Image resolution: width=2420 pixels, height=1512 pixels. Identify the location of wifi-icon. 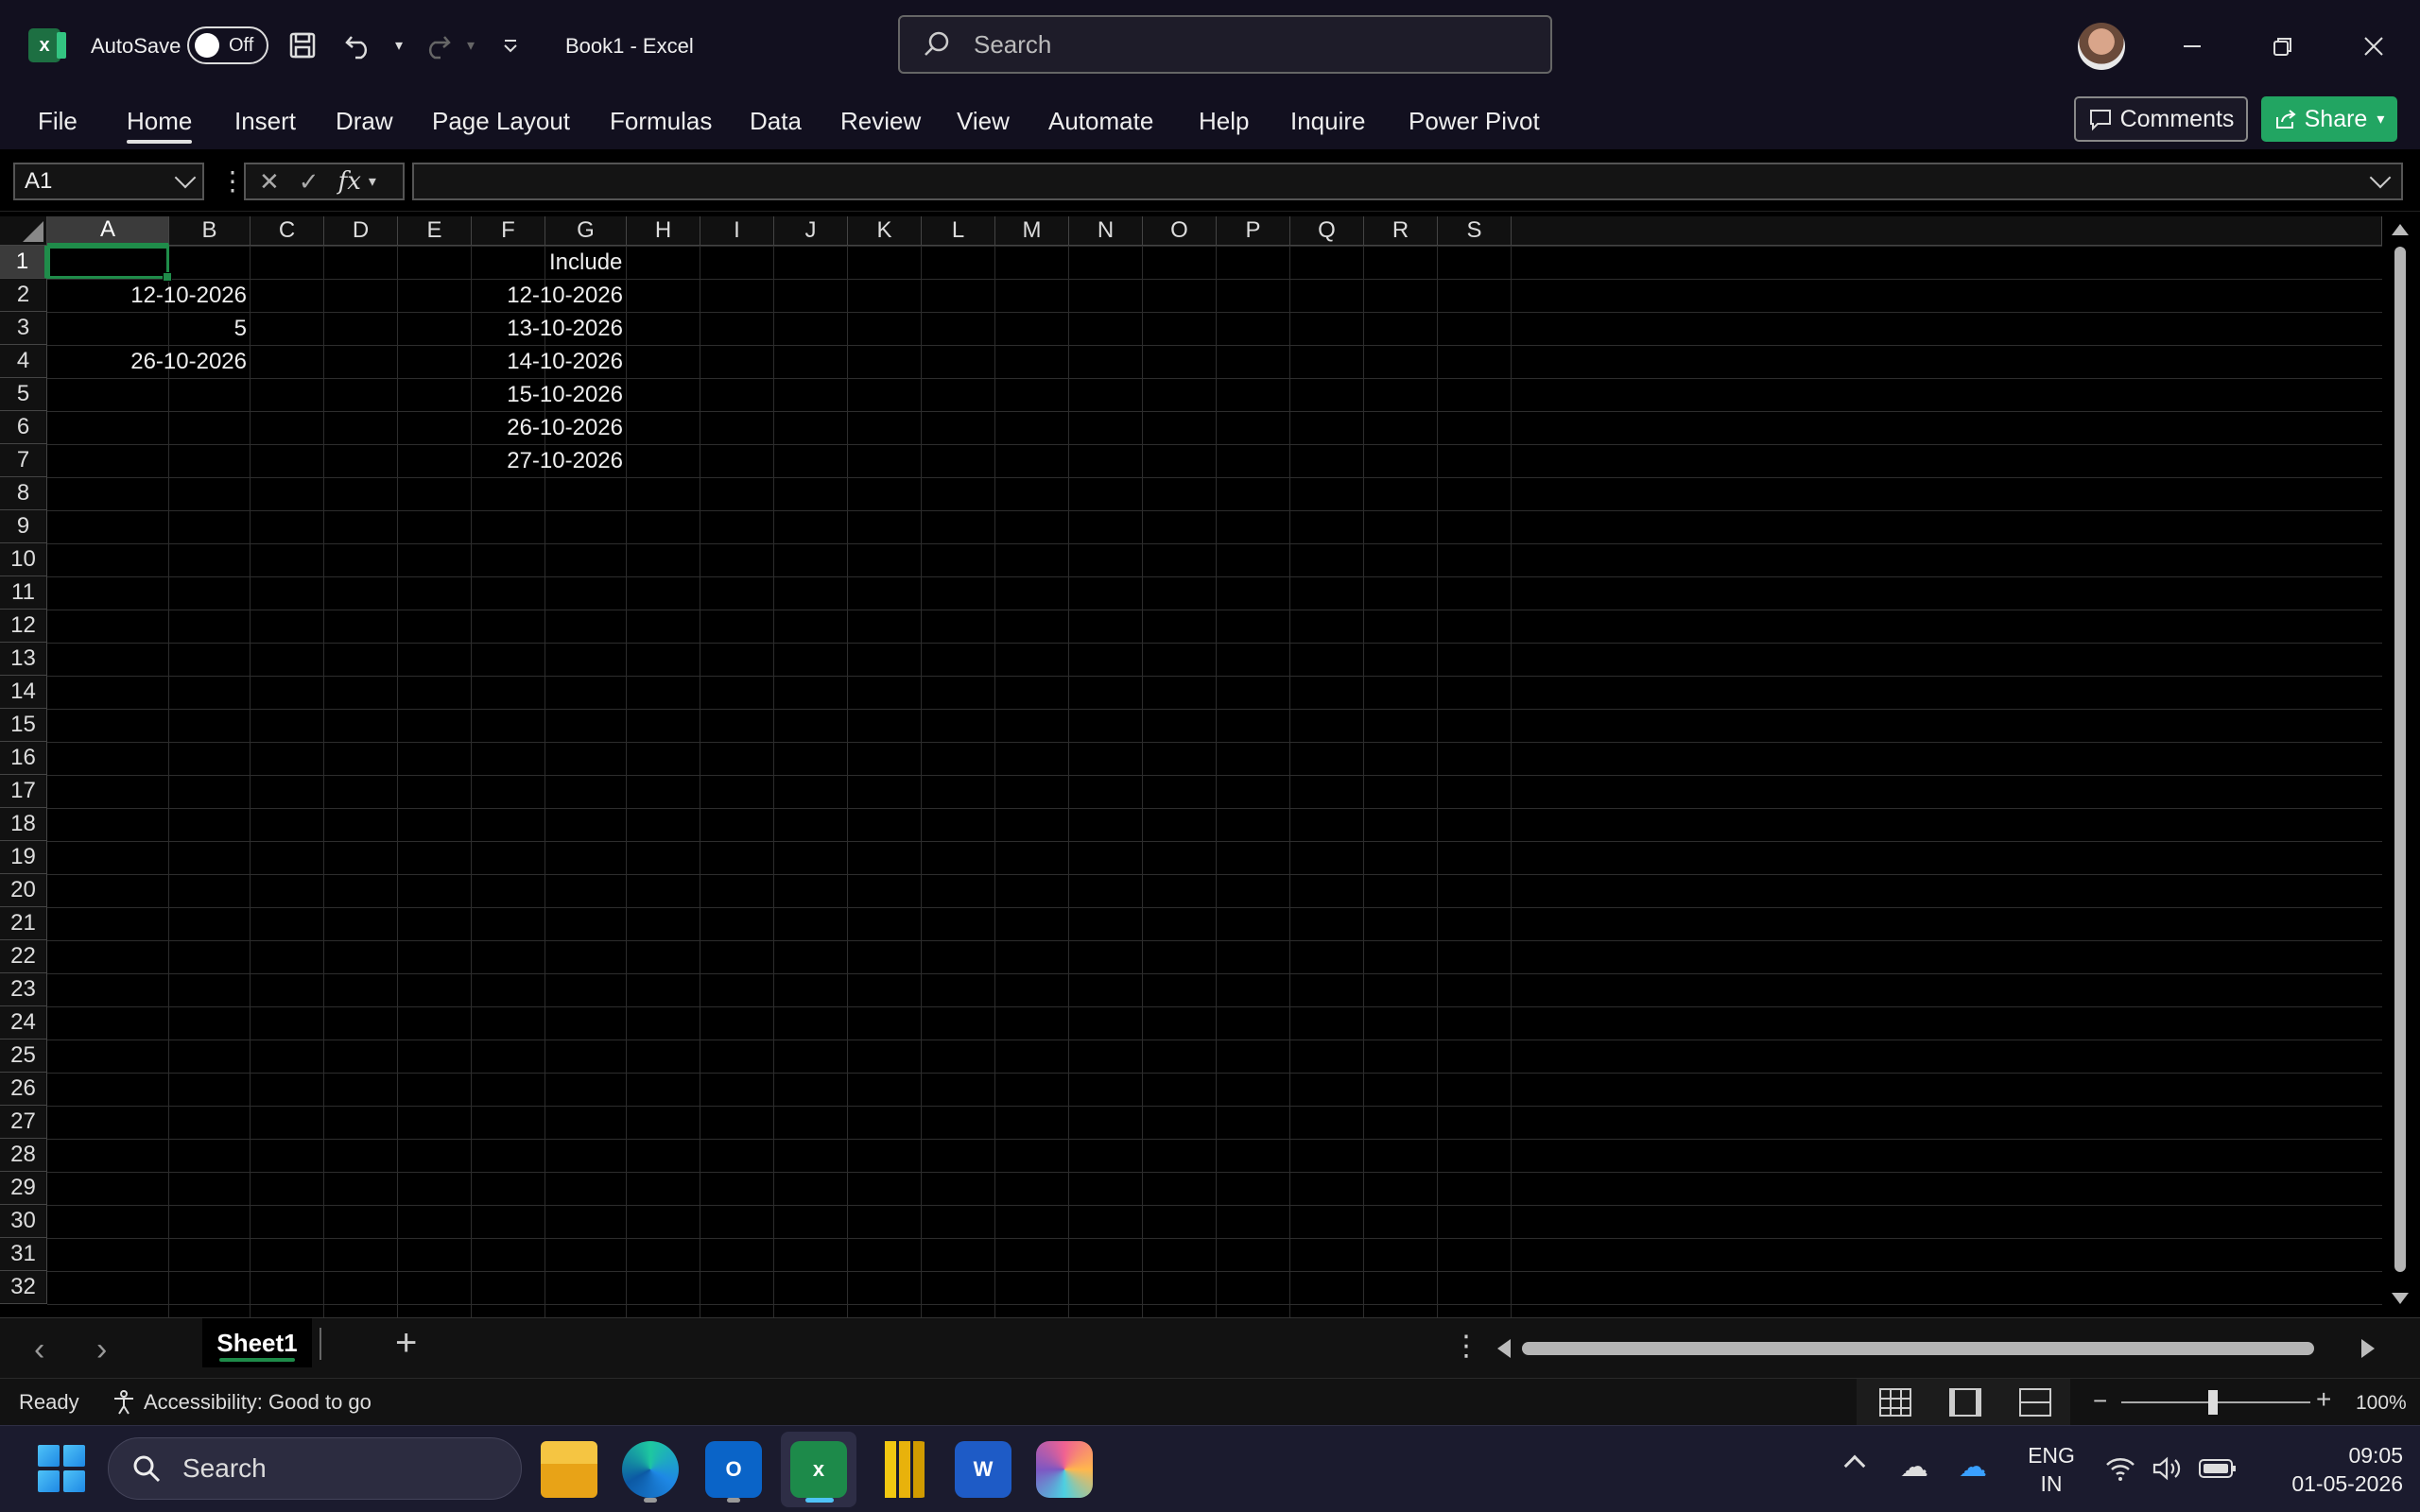
(2120, 1468).